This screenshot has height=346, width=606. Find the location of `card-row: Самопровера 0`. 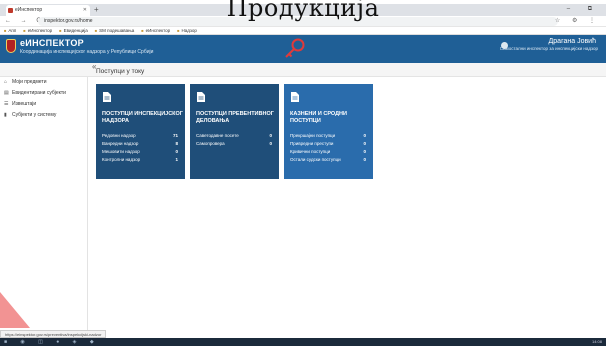

card-row: Самопровера 0 is located at coordinates (234, 144).